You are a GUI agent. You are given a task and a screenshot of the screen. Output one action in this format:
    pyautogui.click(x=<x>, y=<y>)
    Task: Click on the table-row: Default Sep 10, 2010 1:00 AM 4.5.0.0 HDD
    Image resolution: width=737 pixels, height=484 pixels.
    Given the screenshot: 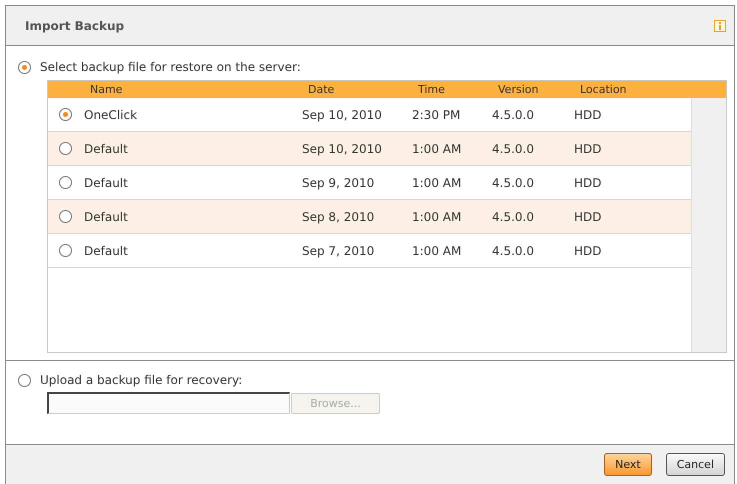 What is the action you would take?
    pyautogui.click(x=369, y=149)
    